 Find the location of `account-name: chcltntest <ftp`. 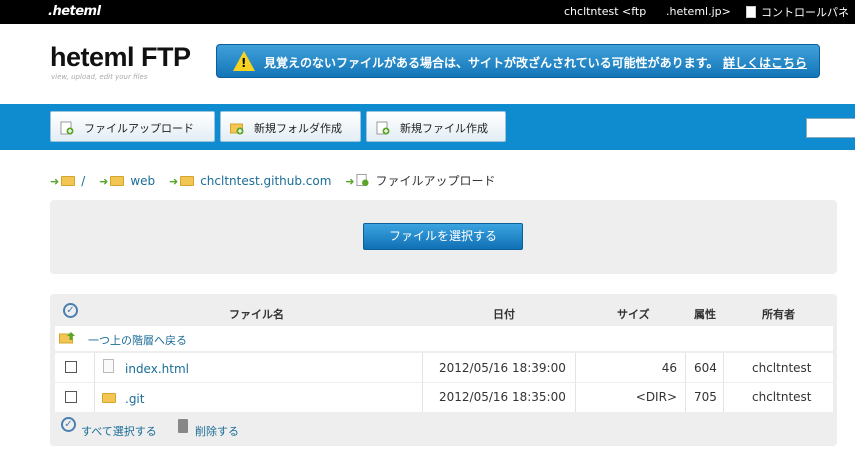

account-name: chcltntest <ftp is located at coordinates (605, 11).